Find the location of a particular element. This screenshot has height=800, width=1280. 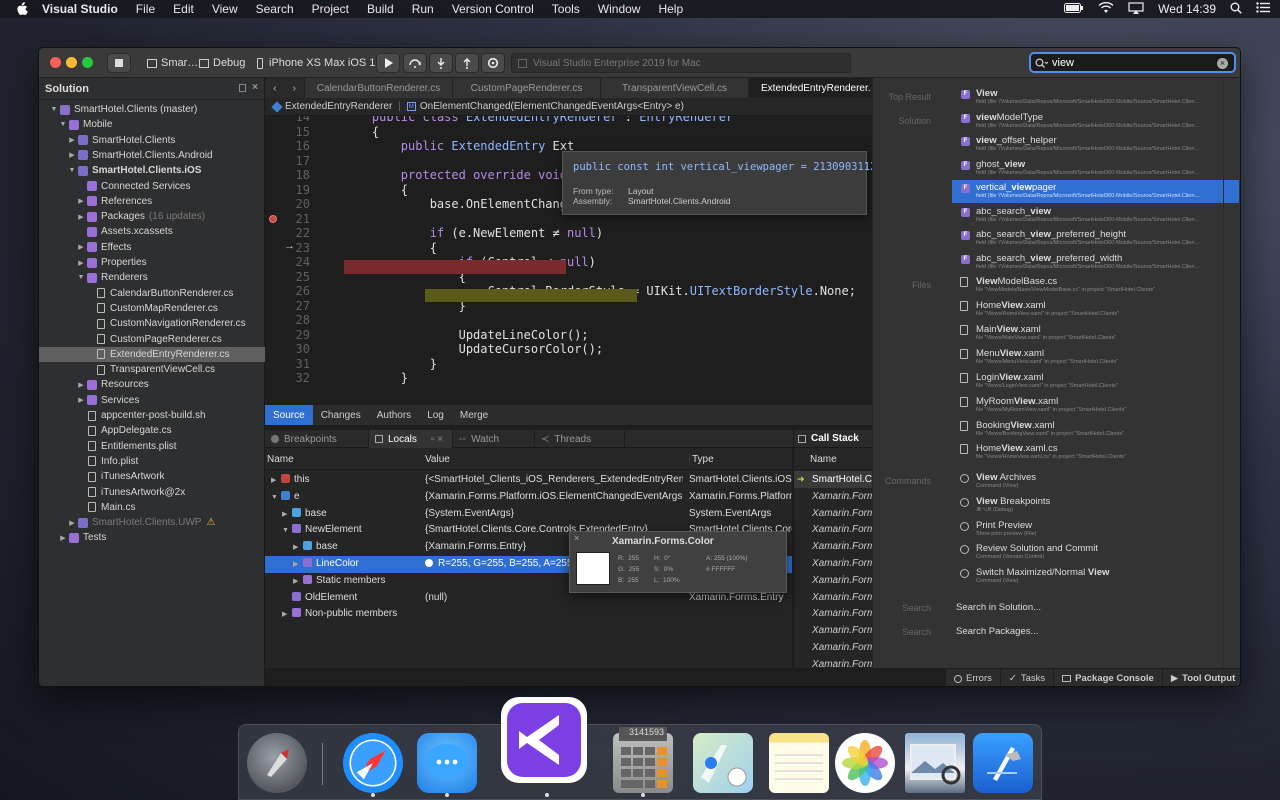

results-scrollbar is located at coordinates (1223, 373).